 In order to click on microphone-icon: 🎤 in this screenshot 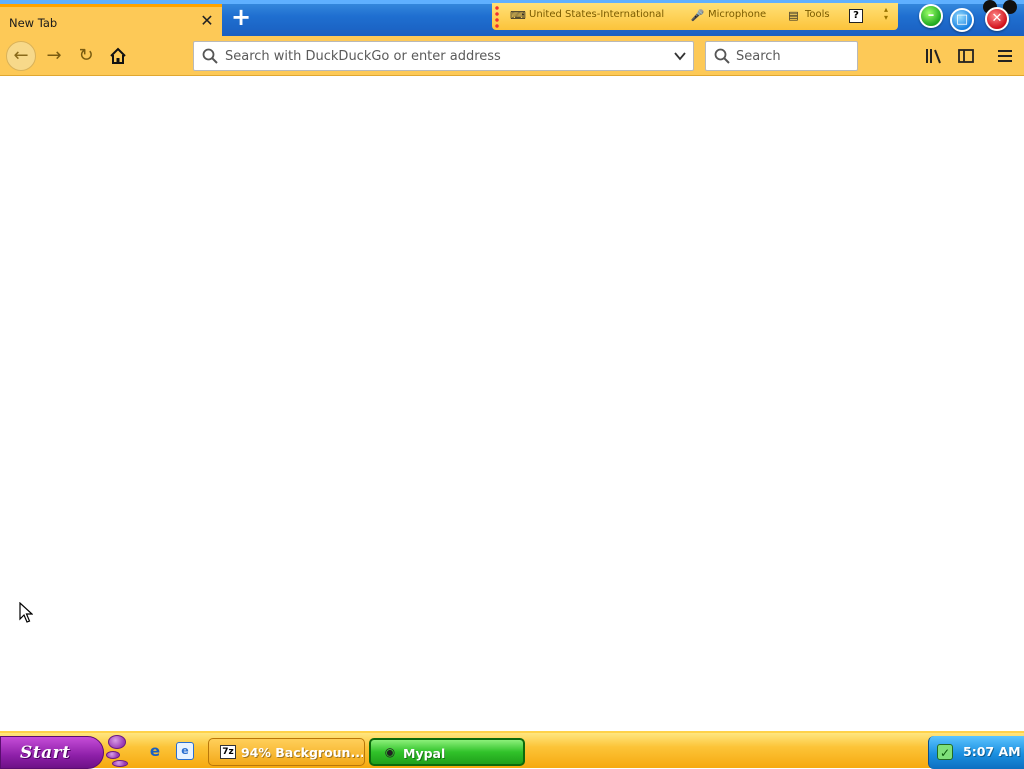, I will do `click(697, 15)`.